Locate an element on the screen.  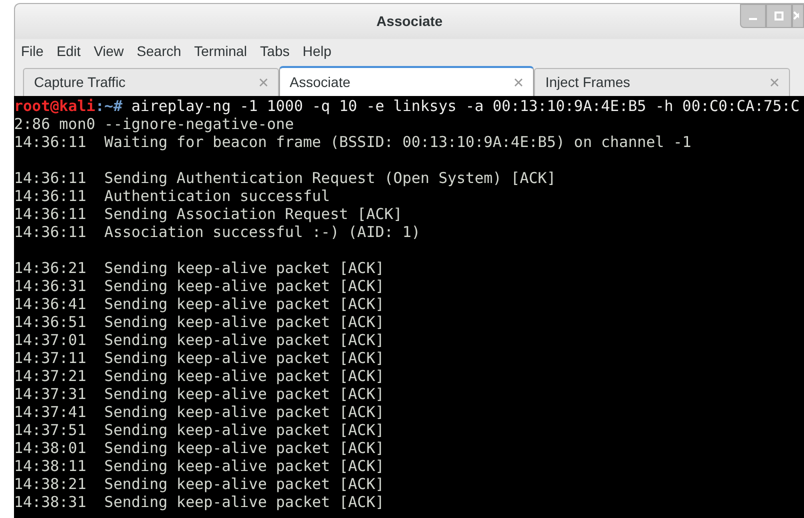
output-line: 14:37:31 Sending keep-alive packet [ACK] is located at coordinates (199, 394).